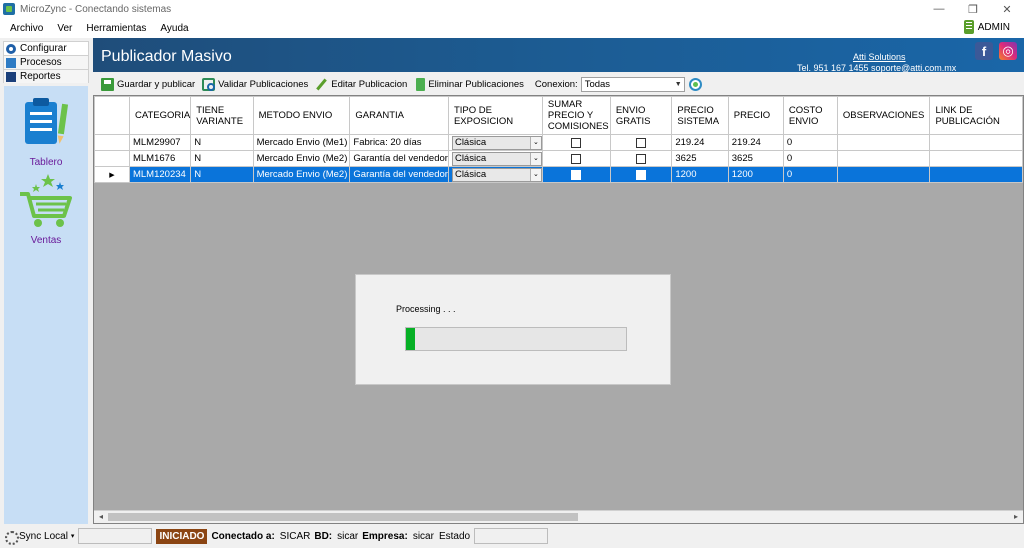 The width and height of the screenshot is (1024, 548). What do you see at coordinates (160, 115) in the screenshot?
I see `col-categoria: CATEGORIA` at bounding box center [160, 115].